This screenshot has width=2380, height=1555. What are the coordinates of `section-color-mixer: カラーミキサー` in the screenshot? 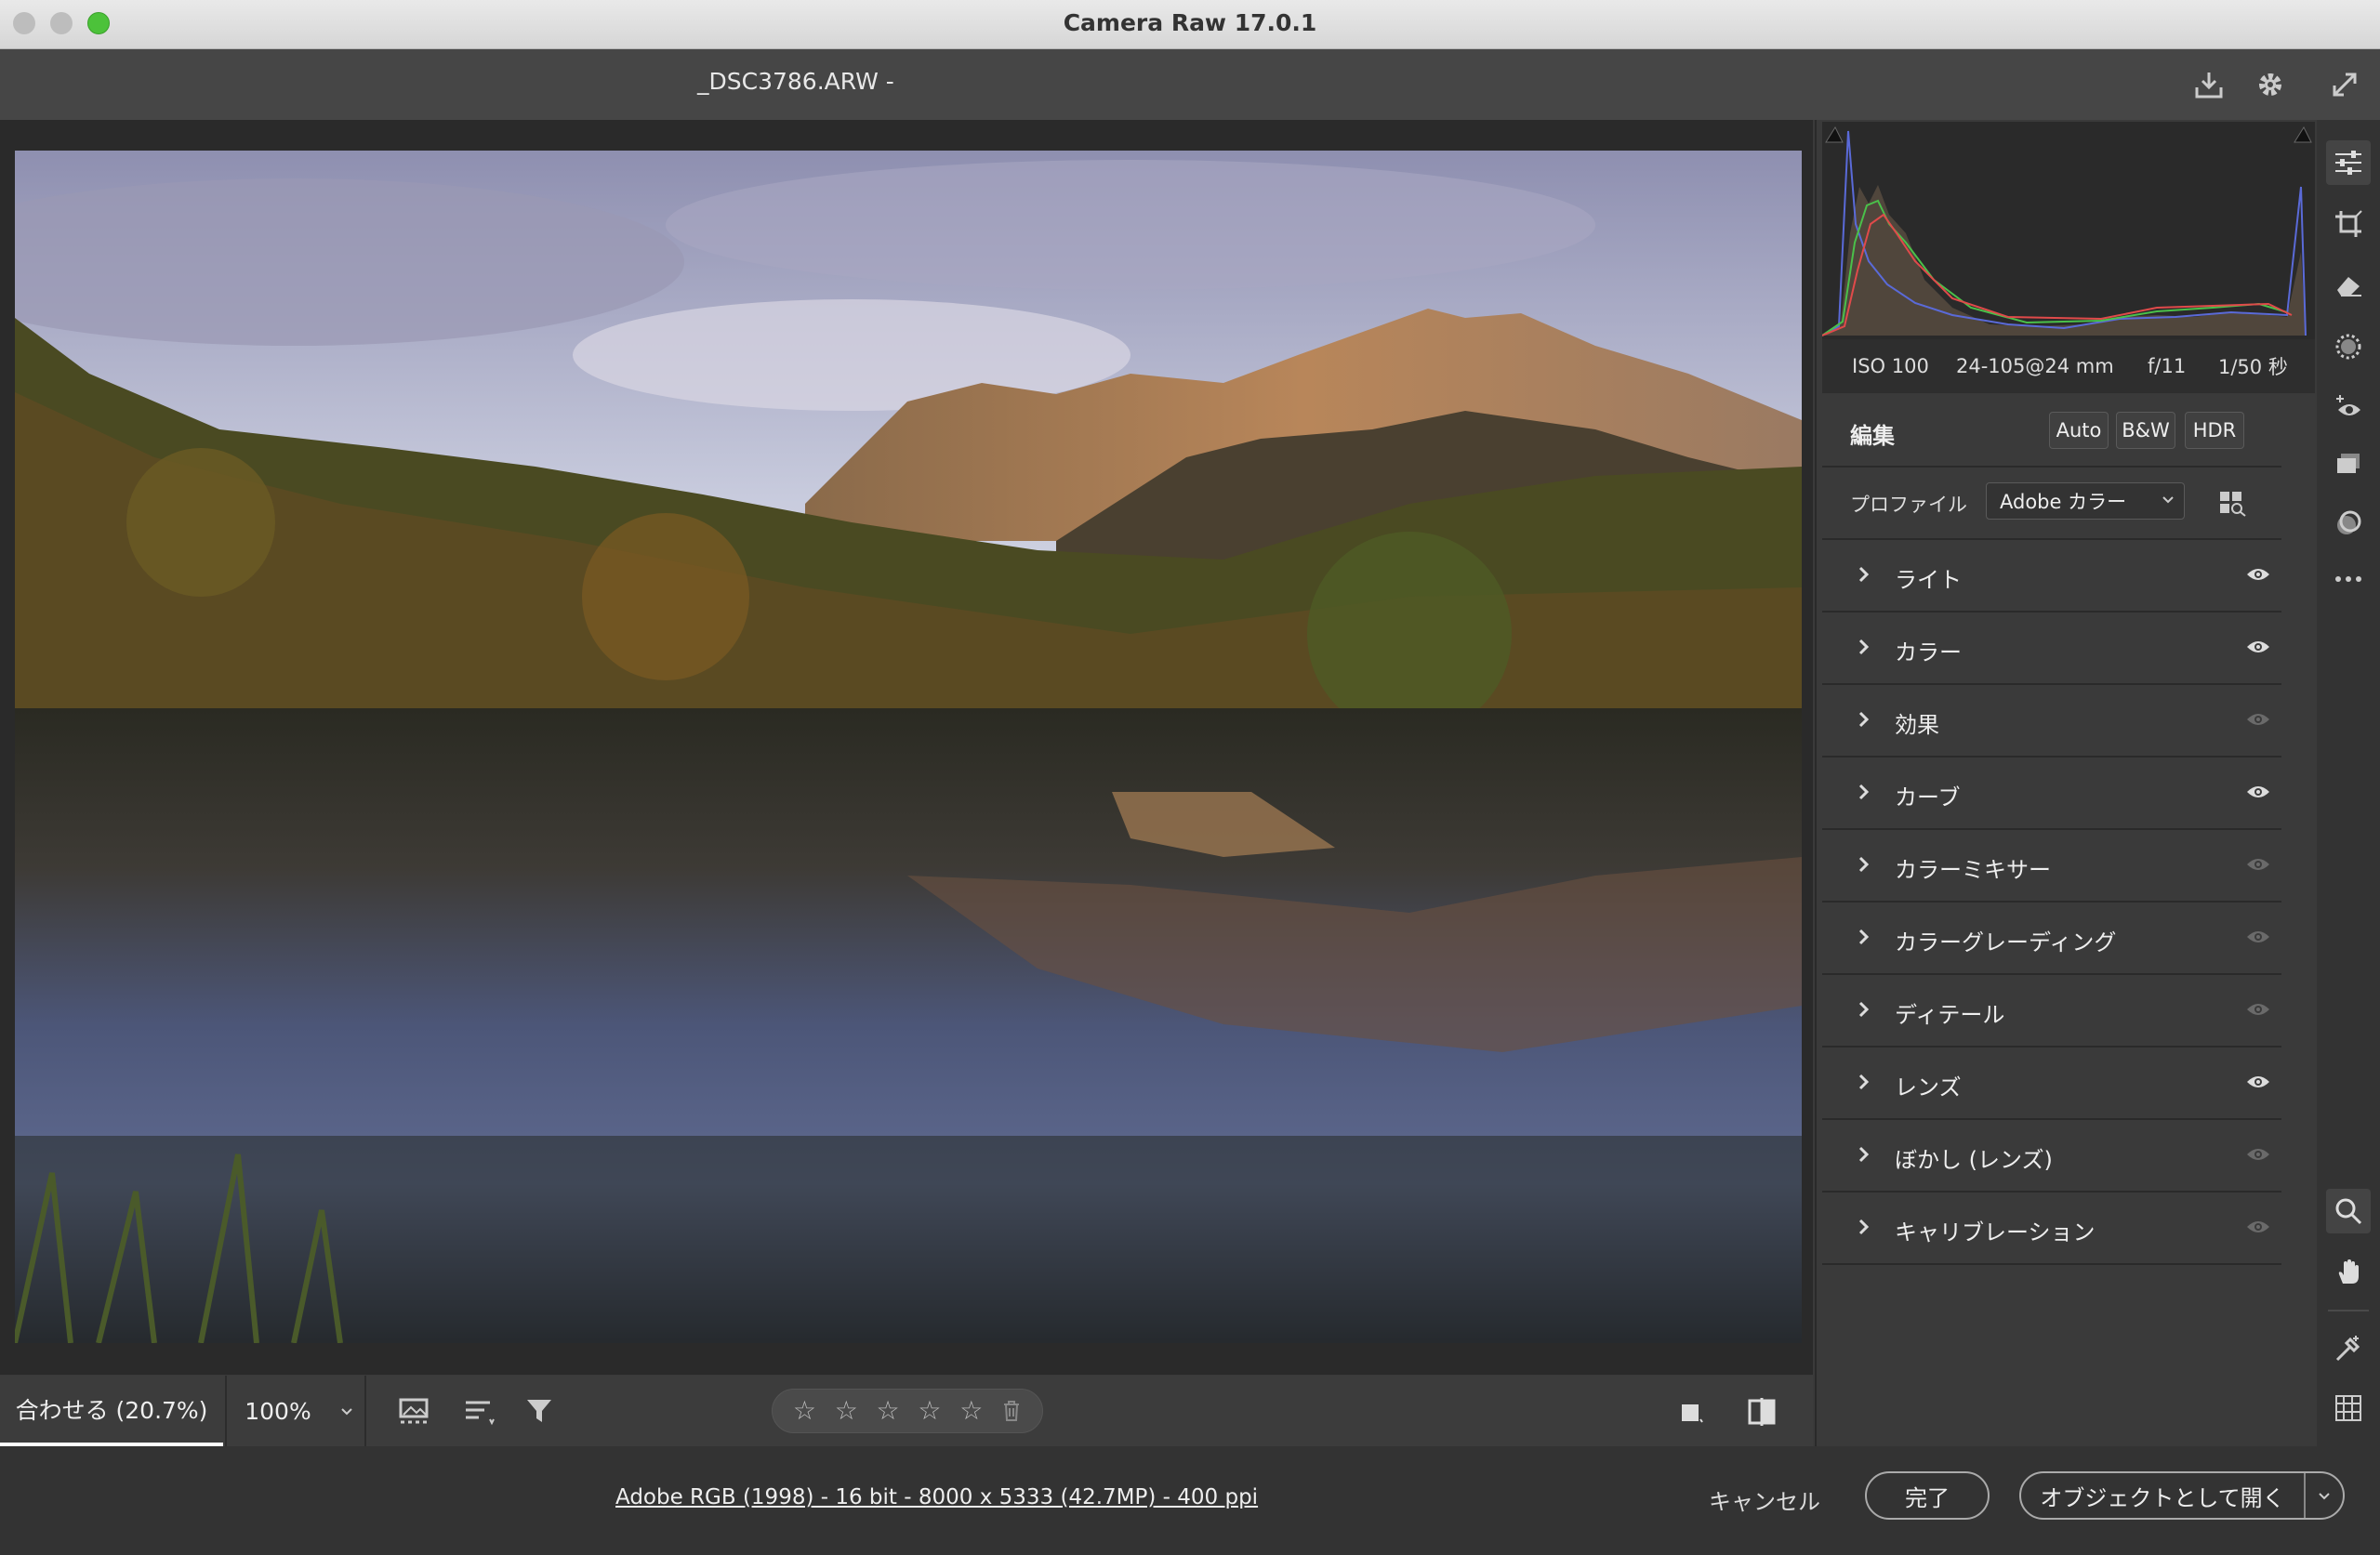 It's located at (2051, 866).